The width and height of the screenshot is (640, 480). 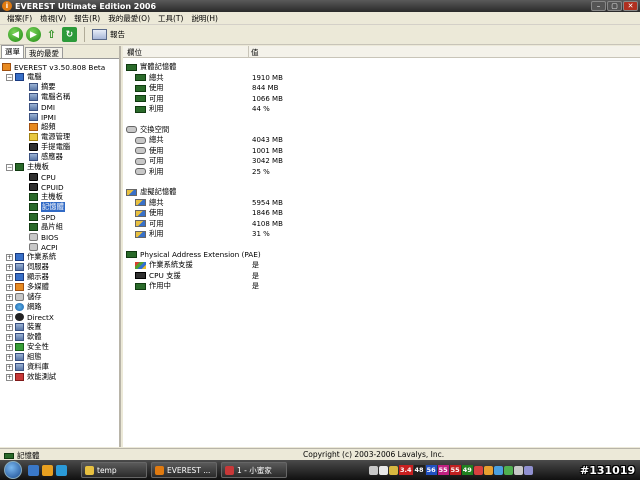 What do you see at coordinates (27, 277) in the screenshot?
I see `tree-node: + 顯示器` at bounding box center [27, 277].